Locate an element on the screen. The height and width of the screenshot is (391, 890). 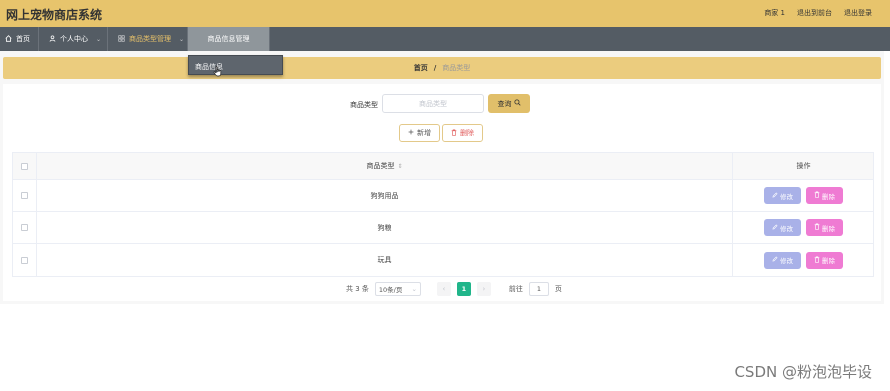
nav-personal-label: 个人中心 is located at coordinates (74, 39).